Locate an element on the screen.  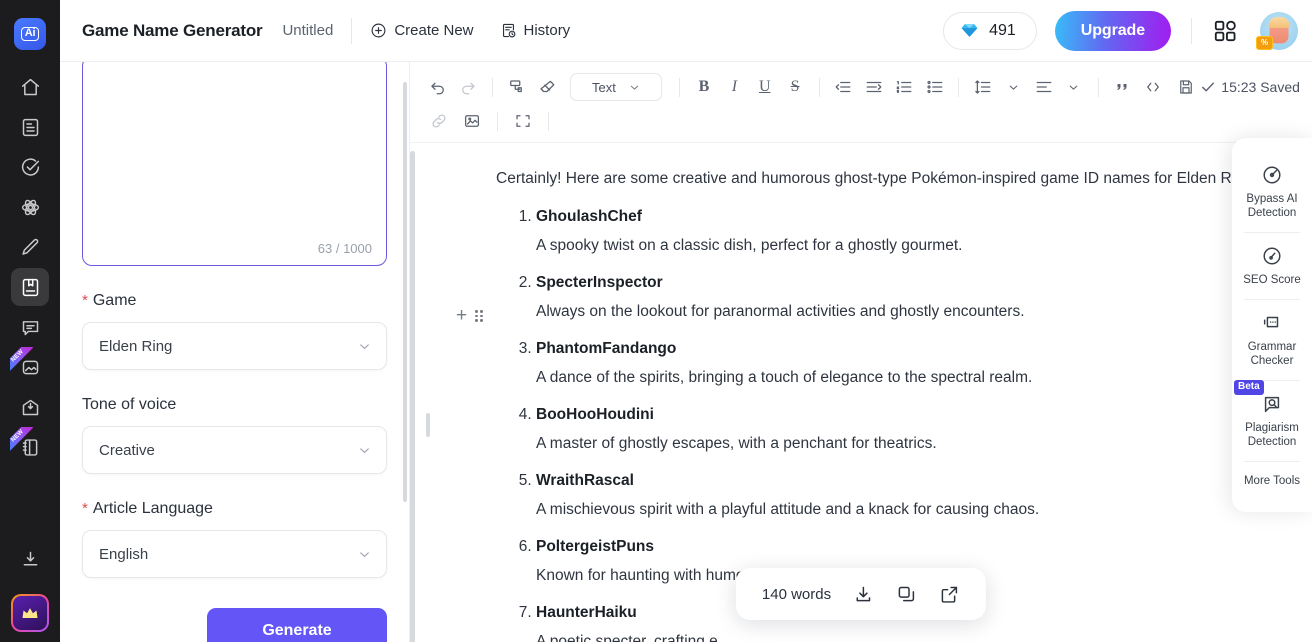
credits-pill: 491 is located at coordinates (990, 30).